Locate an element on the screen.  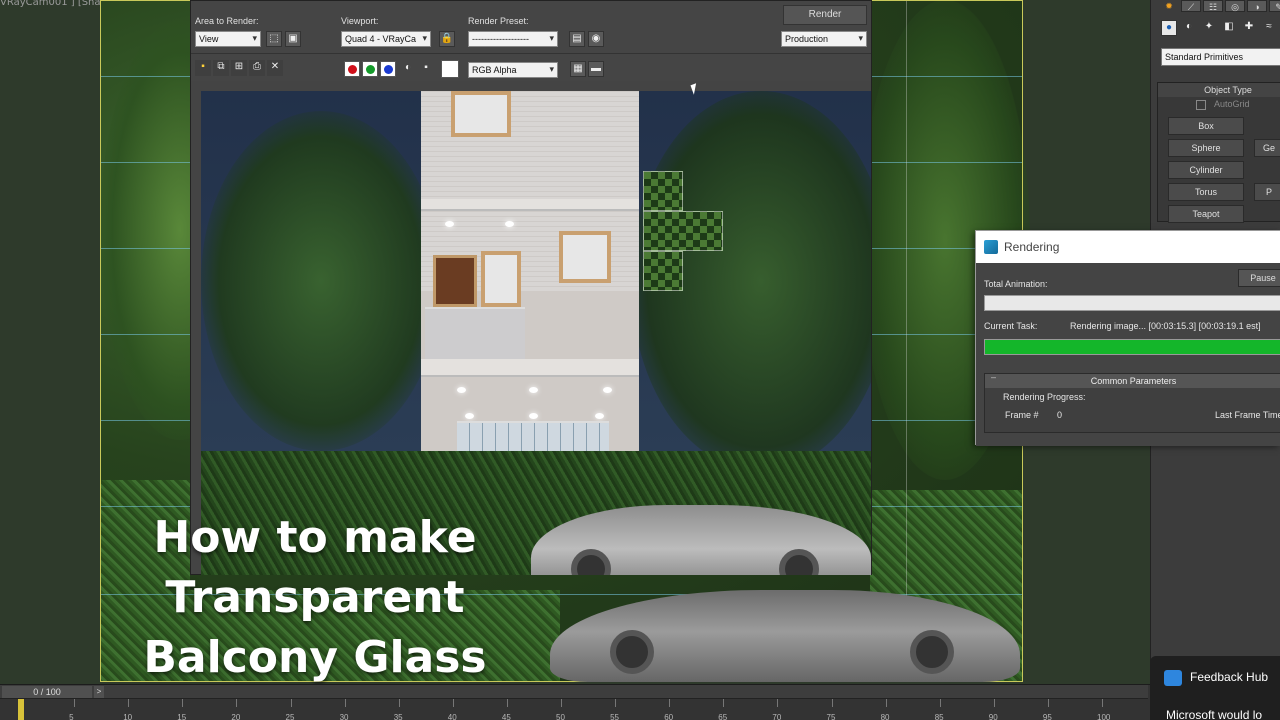
production-select: Production is located at coordinates (824, 39).